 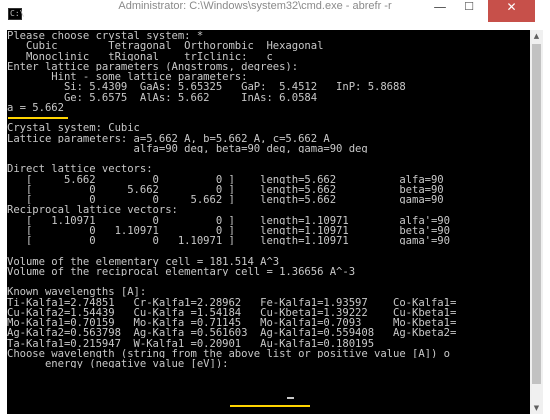 I want to click on console-line: alfa=90 deg, beta=90 deg, gama=90 deg, so click(x=187, y=147).